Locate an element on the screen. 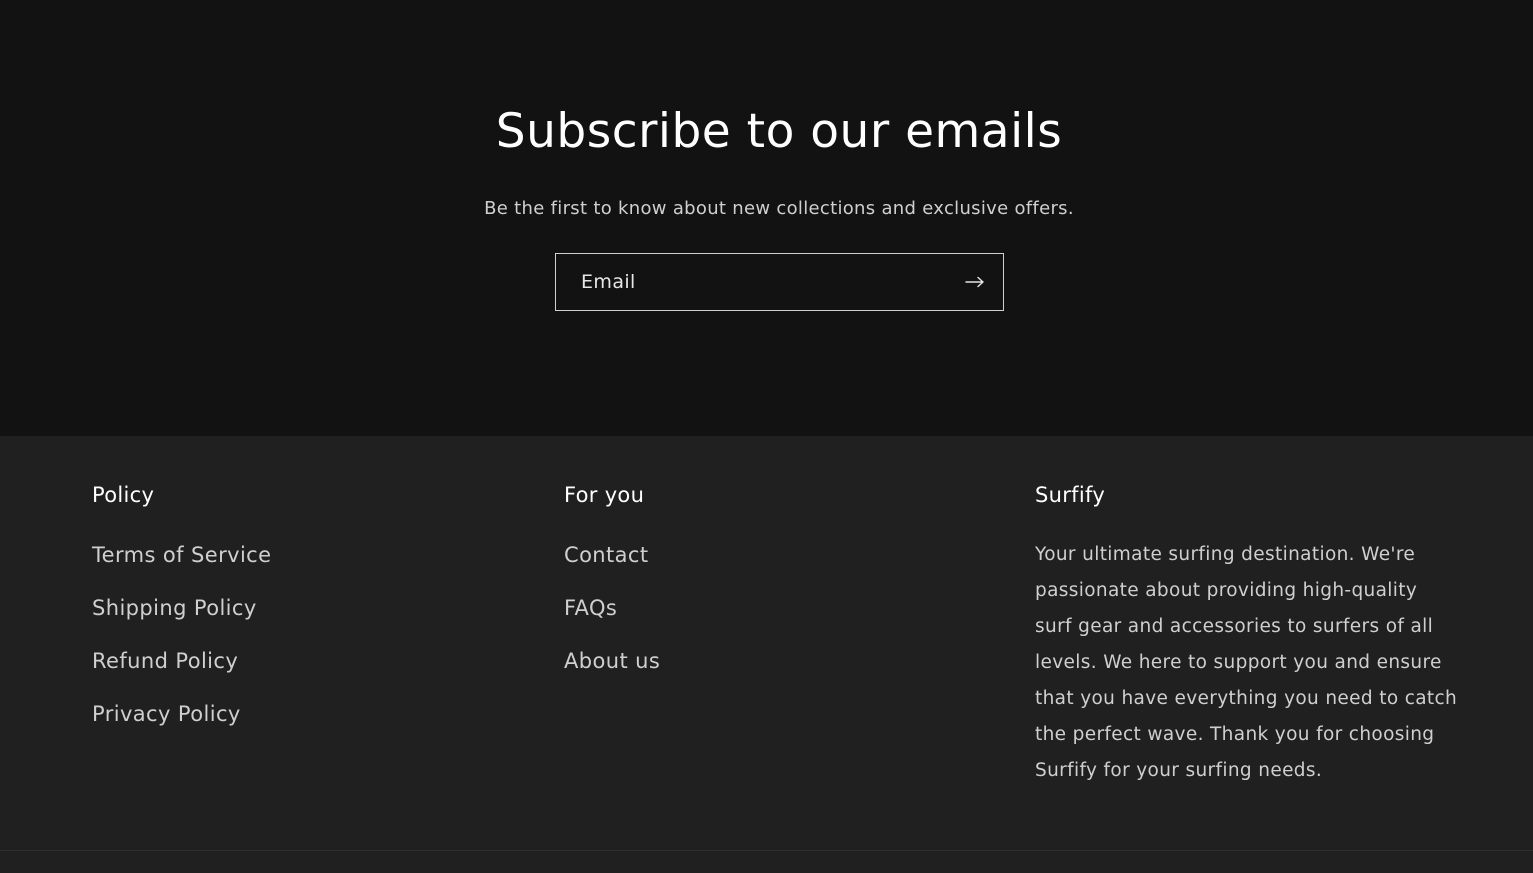  footer-heading-for-you: For you is located at coordinates (604, 495).